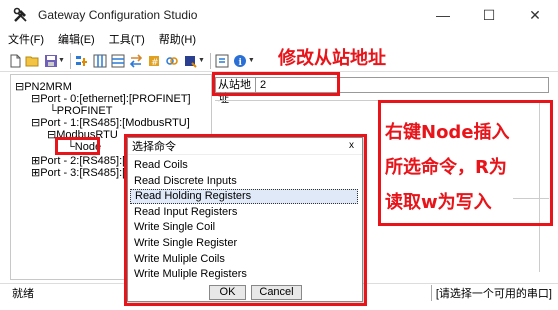  Describe the element at coordinates (83, 161) in the screenshot. I see `tree-port-2-label: Port - 2:[RS485]:[` at that location.